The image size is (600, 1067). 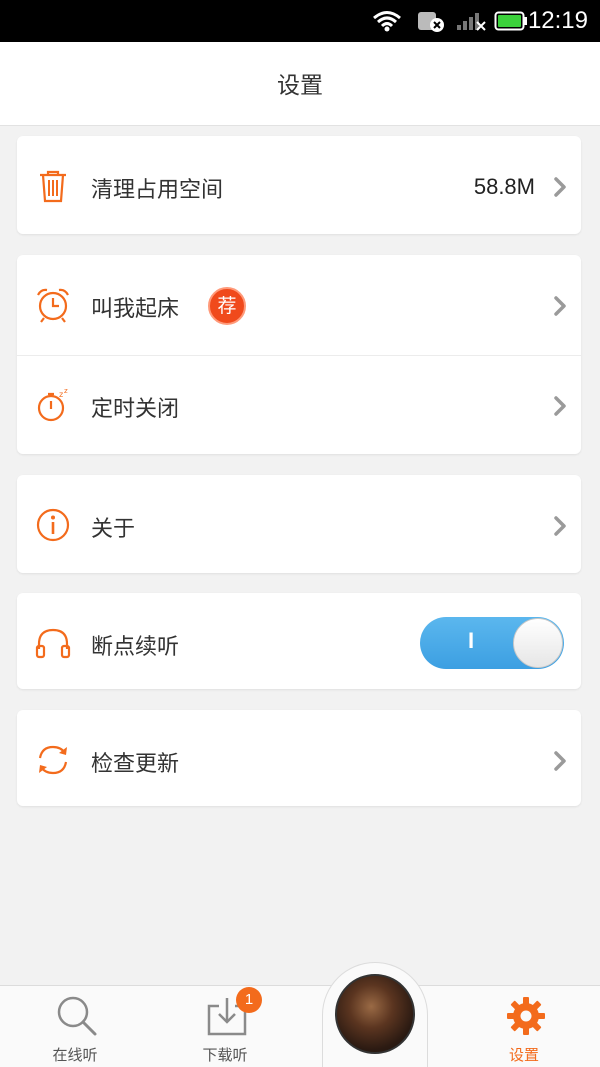 What do you see at coordinates (53, 186) in the screenshot?
I see `trash-icon` at bounding box center [53, 186].